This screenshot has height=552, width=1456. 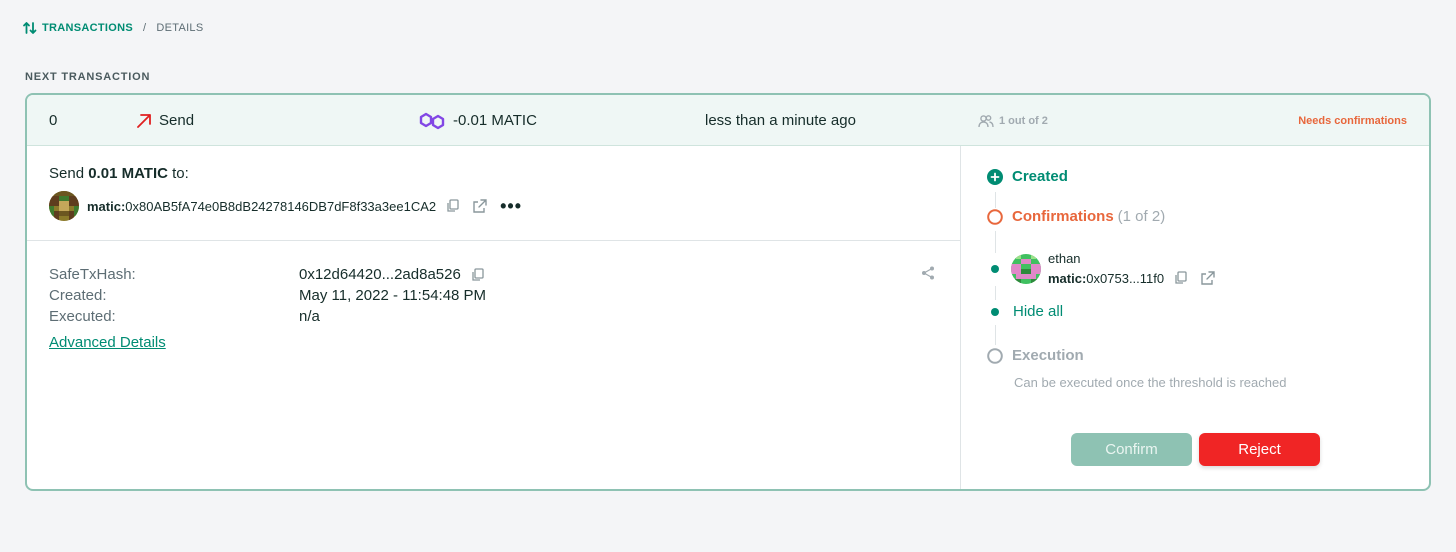 I want to click on safetxhash-value-wrap: 0x12d64420...2ad8a526, so click(x=392, y=274).